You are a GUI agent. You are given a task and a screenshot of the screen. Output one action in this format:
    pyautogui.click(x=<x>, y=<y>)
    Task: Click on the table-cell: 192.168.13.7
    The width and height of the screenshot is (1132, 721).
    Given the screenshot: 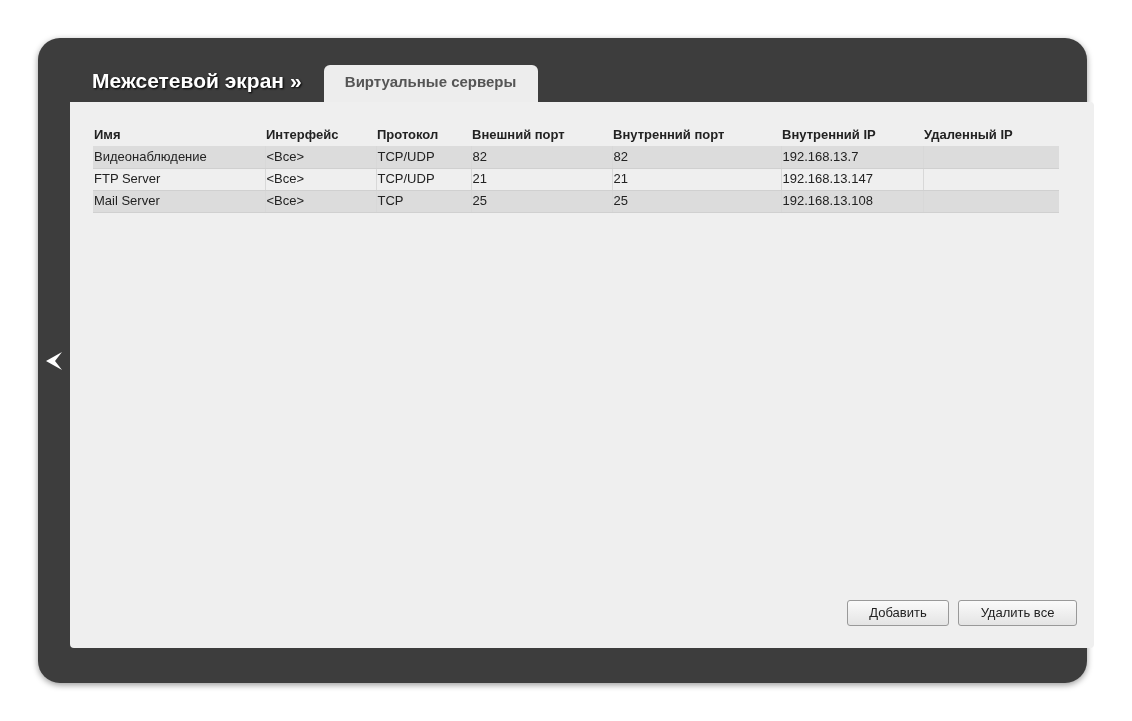 What is the action you would take?
    pyautogui.click(x=852, y=157)
    